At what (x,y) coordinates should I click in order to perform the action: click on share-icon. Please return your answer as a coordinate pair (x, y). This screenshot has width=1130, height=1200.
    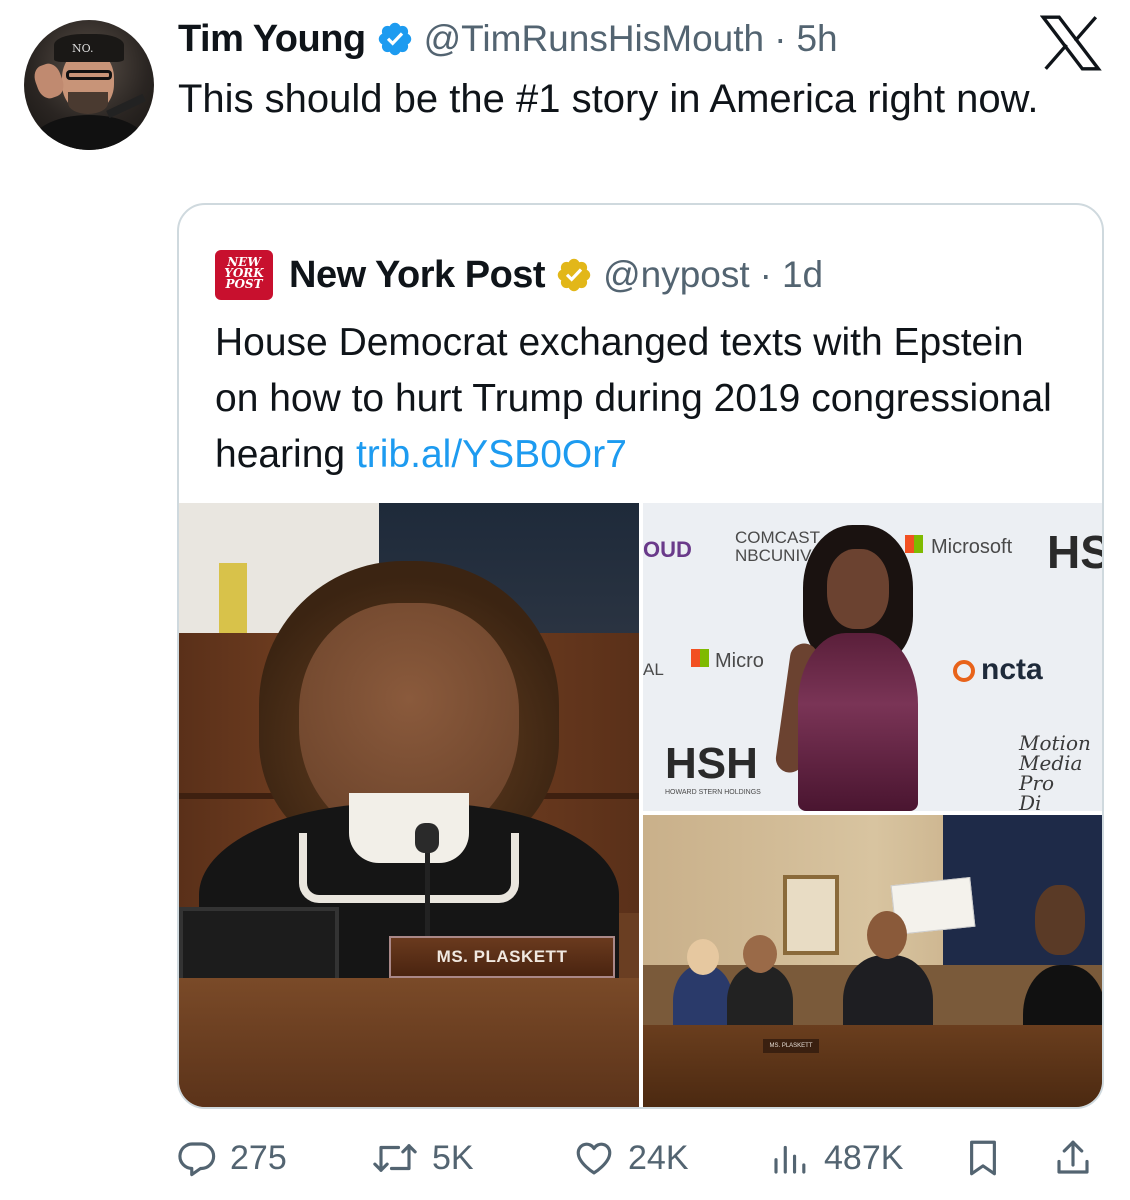
    Looking at the image, I should click on (1073, 1157).